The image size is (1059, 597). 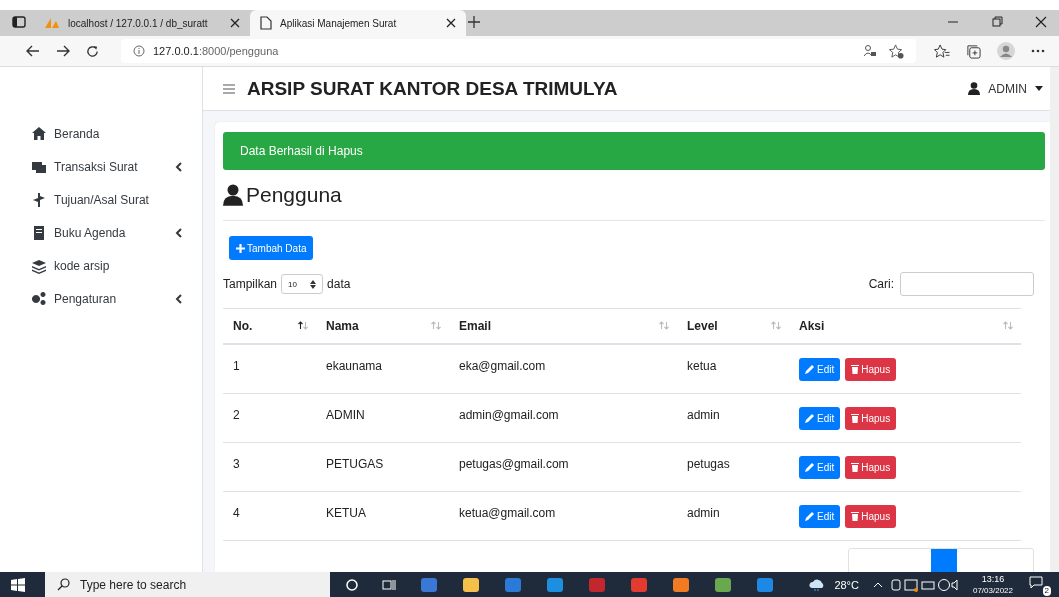 What do you see at coordinates (352, 584) in the screenshot?
I see `cortana-icon` at bounding box center [352, 584].